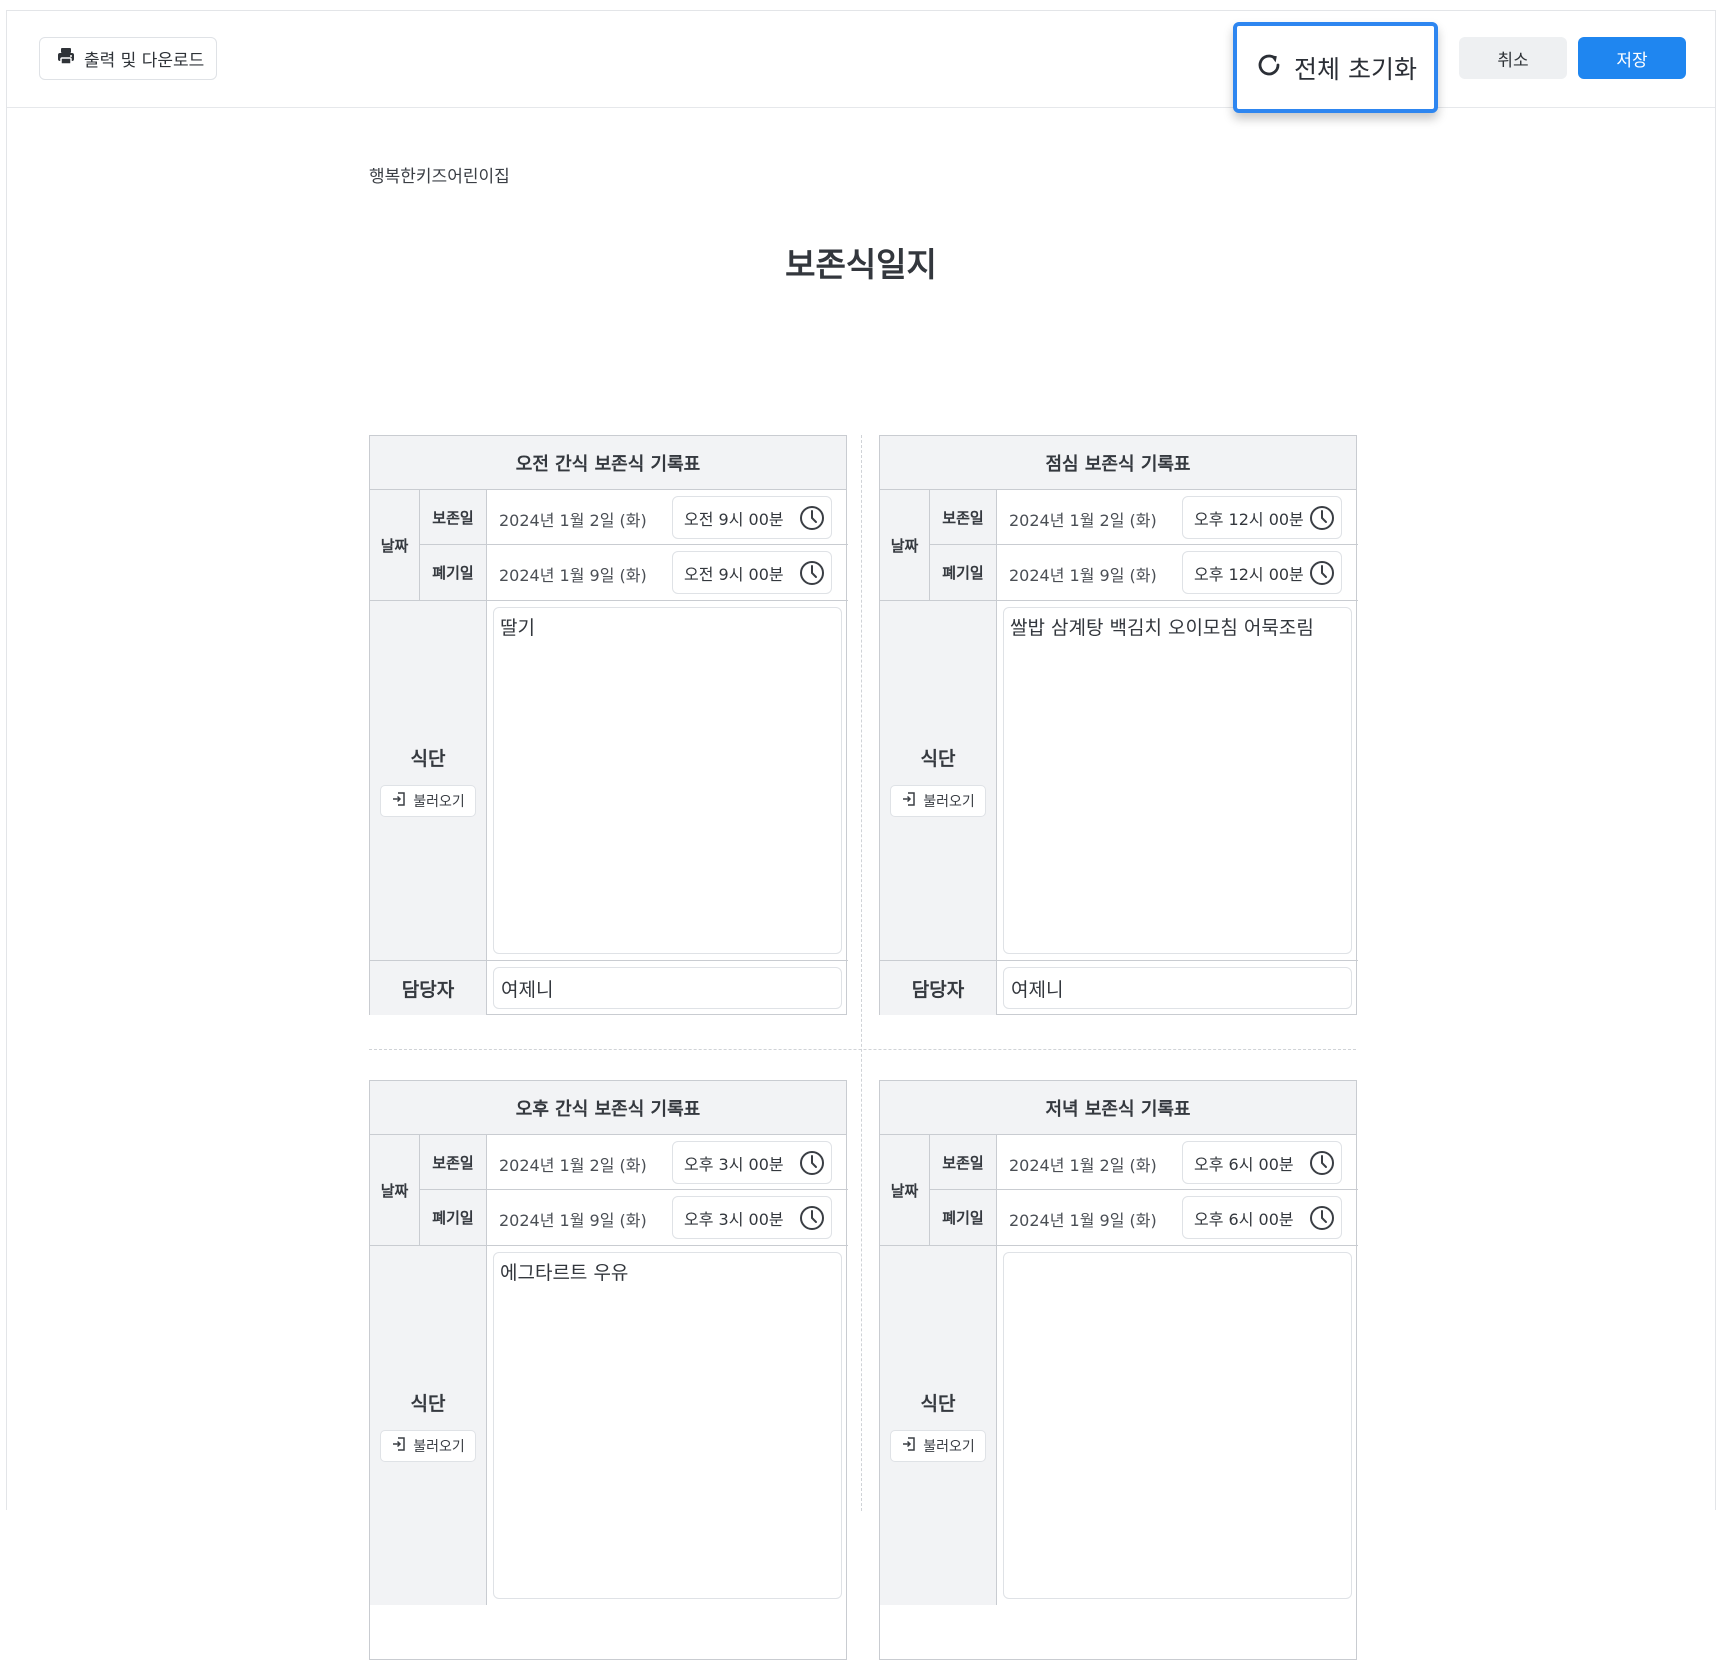 The height and width of the screenshot is (1660, 1723). I want to click on discard-time-picker: 오후 6시 00분, so click(1262, 1217).